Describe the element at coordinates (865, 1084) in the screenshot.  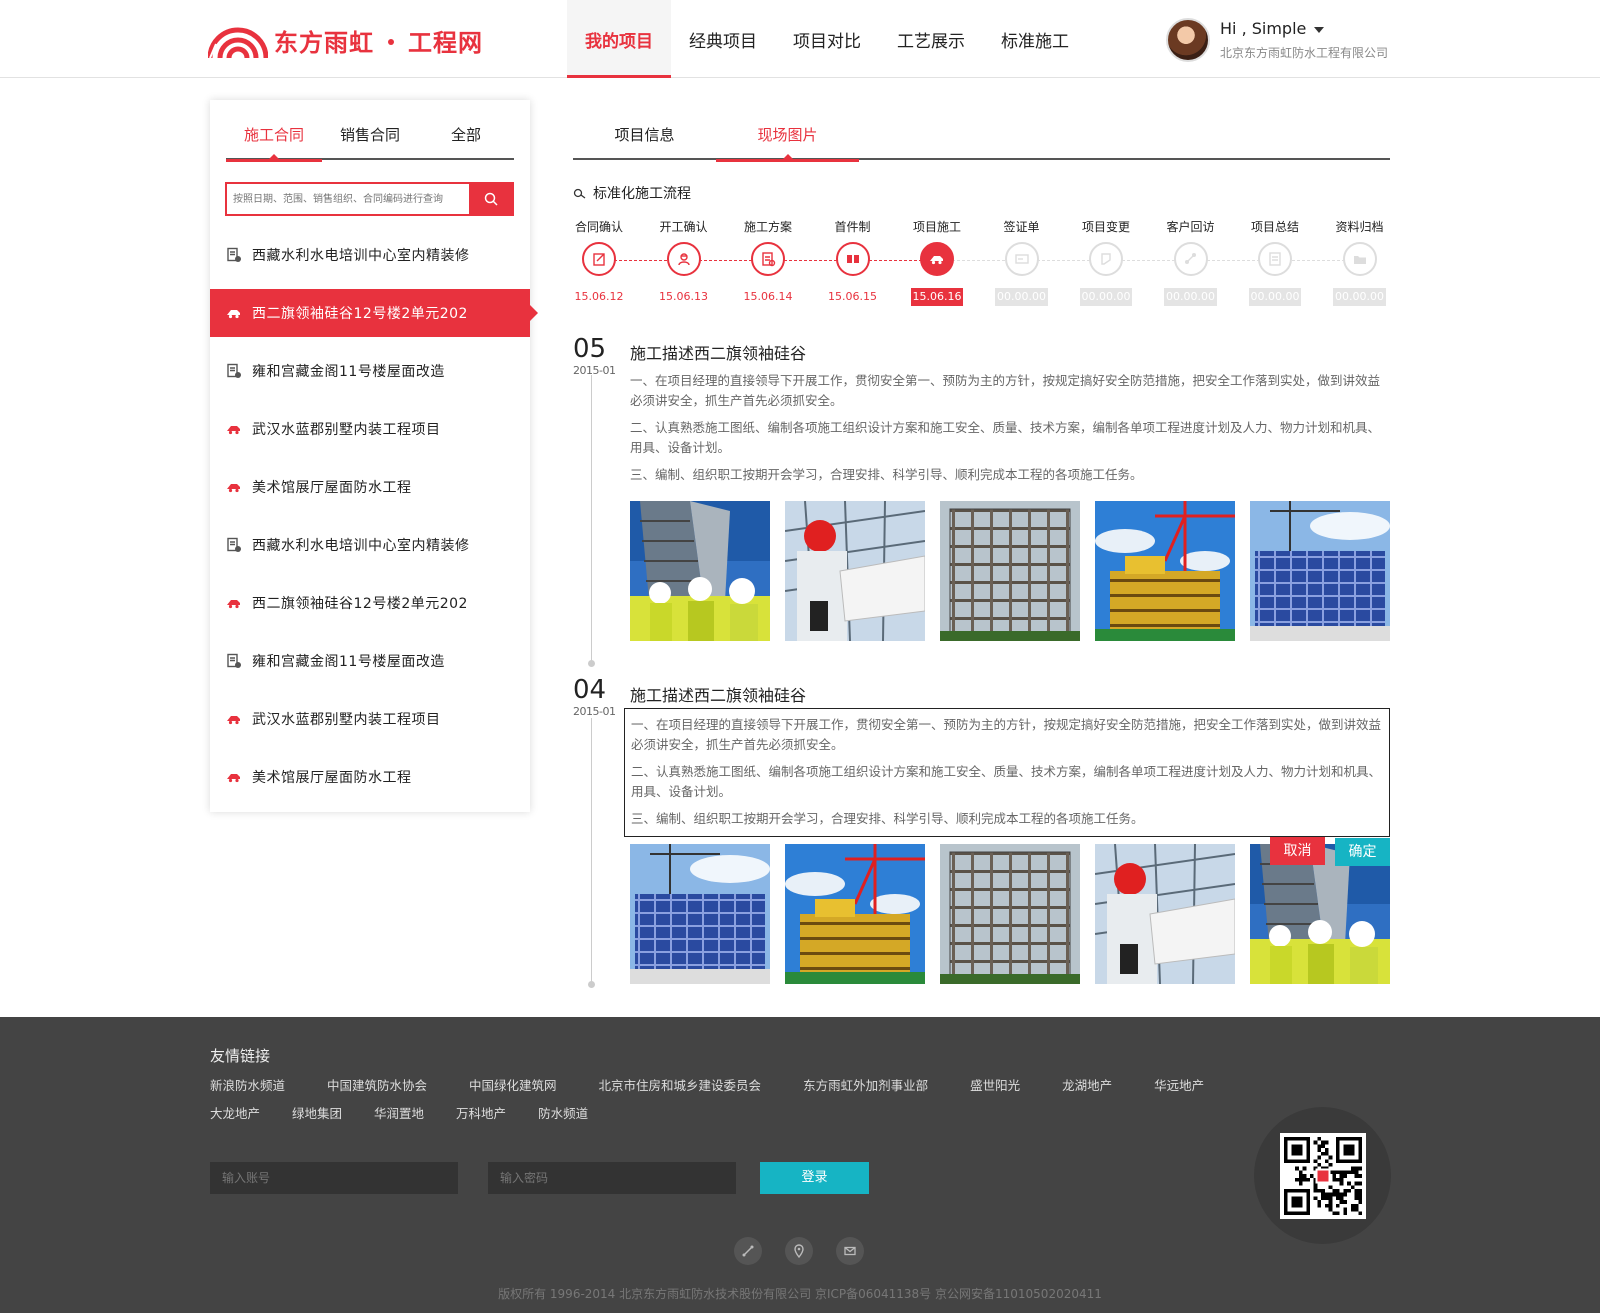
I see `footer-link: 东方雨虹外加剂事业部` at that location.